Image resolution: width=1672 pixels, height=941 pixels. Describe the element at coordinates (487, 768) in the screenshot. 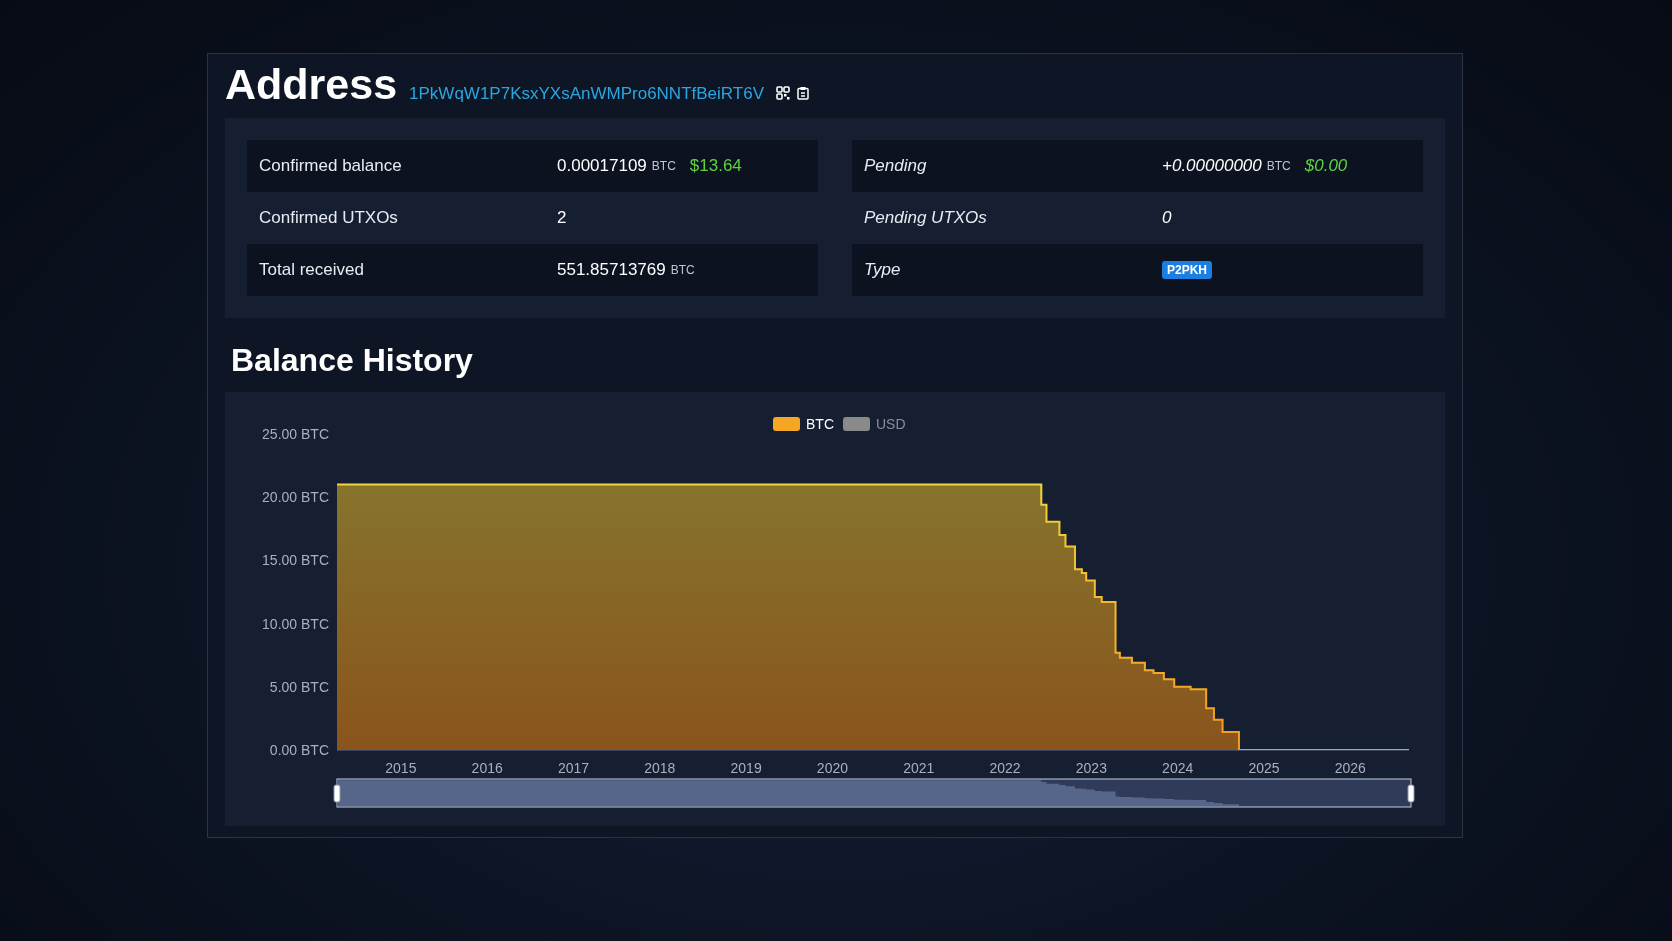

I see `x-axis-label: 2016` at that location.